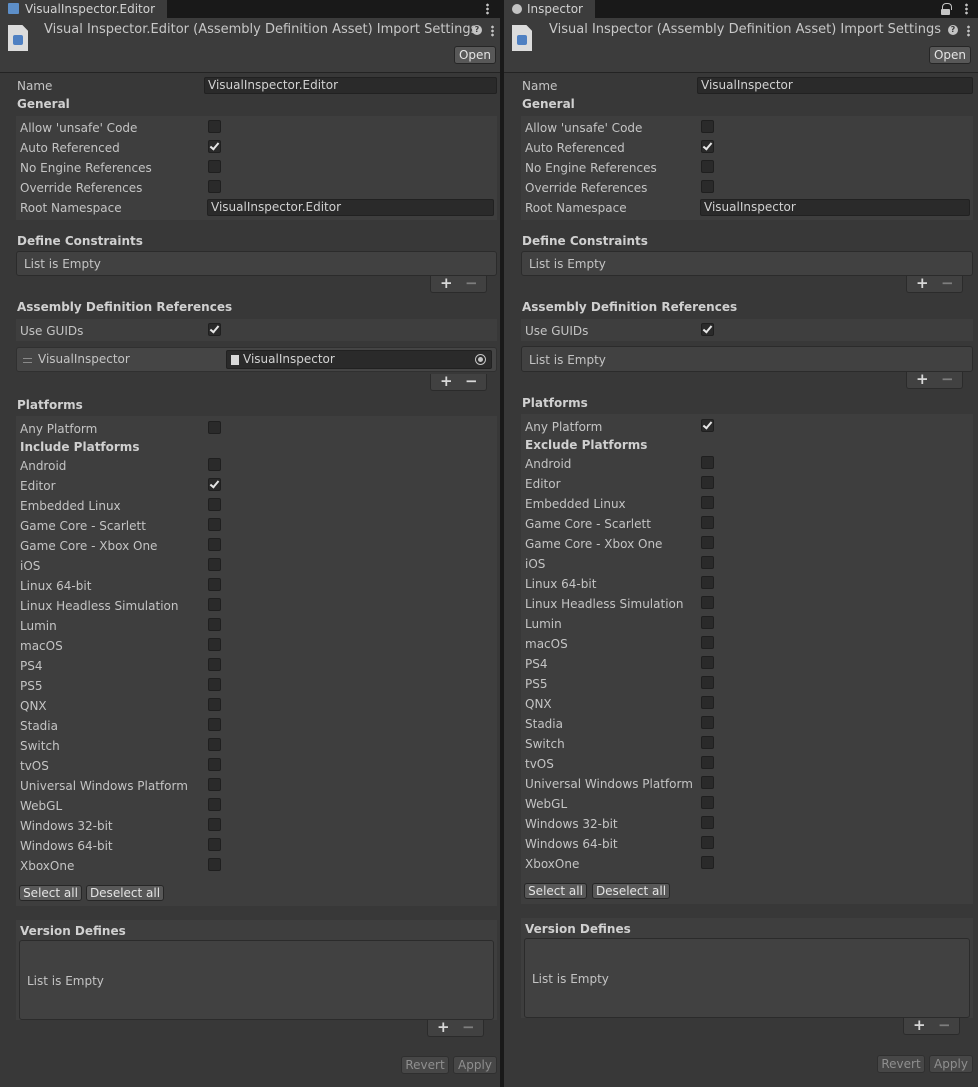 This screenshot has height=1087, width=978. What do you see at coordinates (480, 359) in the screenshot?
I see `object-picker-icon` at bounding box center [480, 359].